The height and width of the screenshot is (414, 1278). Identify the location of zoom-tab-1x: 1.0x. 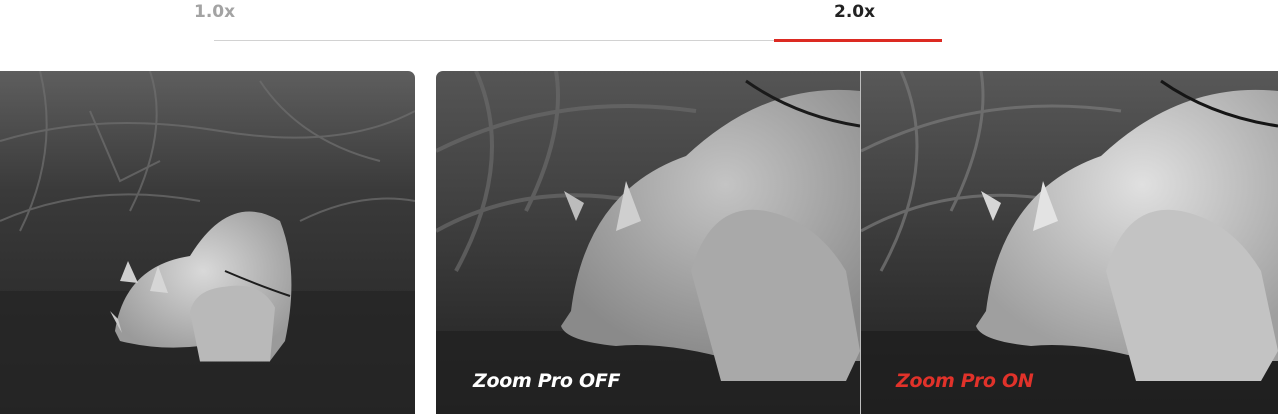
(220, 22).